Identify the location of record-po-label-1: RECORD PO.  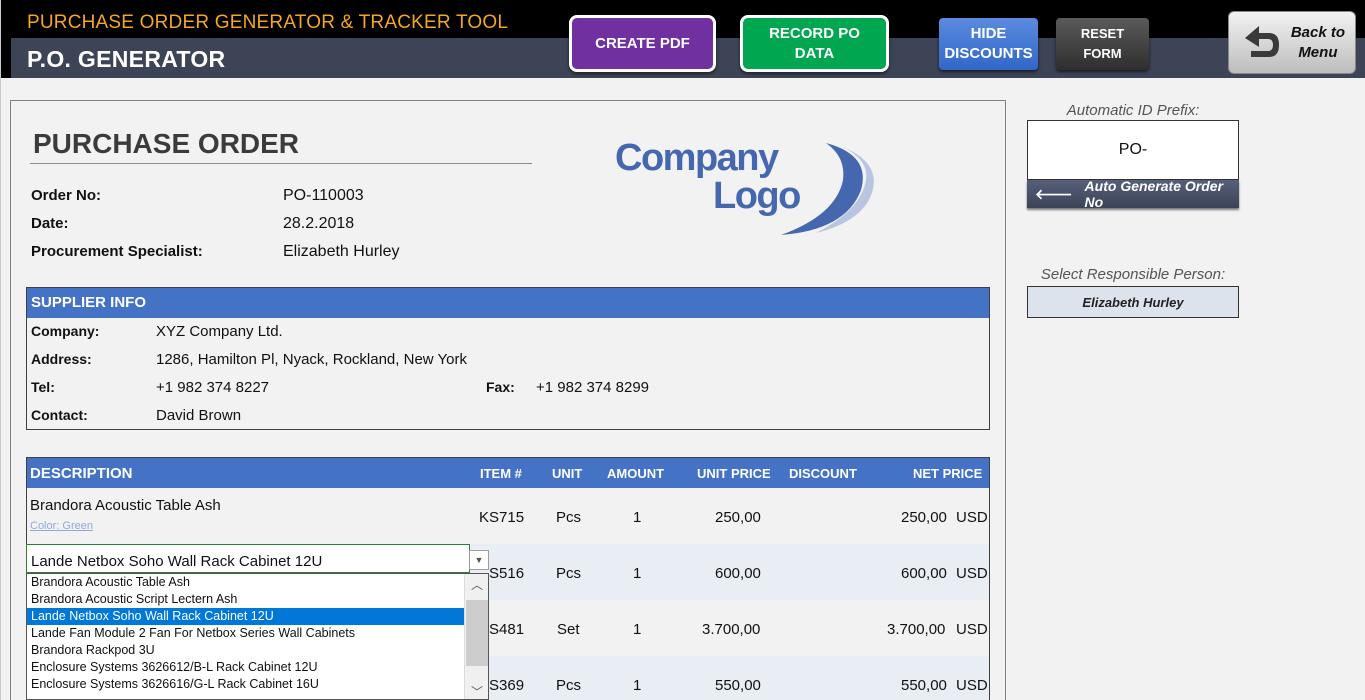
(814, 33).